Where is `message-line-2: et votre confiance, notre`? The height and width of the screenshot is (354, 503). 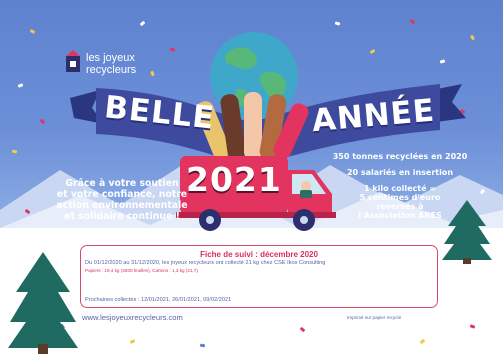 message-line-2: et votre confiance, notre is located at coordinates (122, 194).